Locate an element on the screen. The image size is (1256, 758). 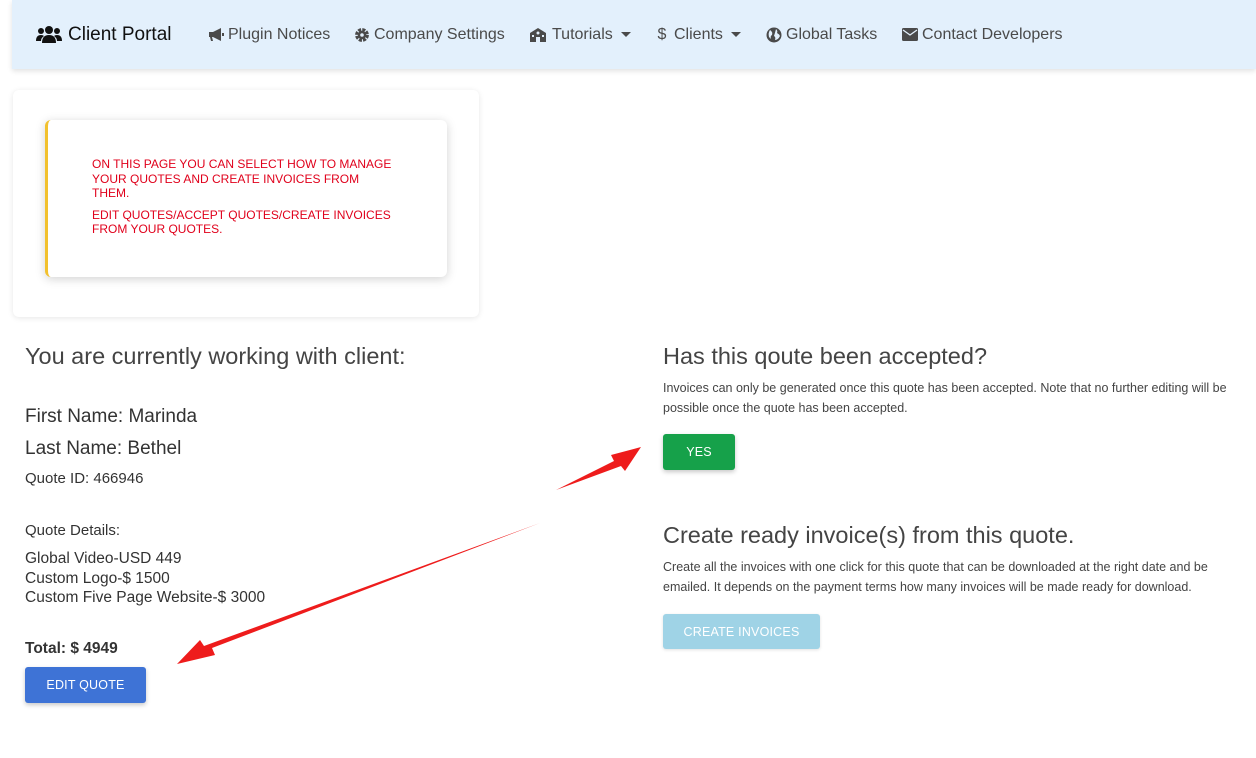
nav-tutorials-dropdown: Tutorials is located at coordinates (578, 34).